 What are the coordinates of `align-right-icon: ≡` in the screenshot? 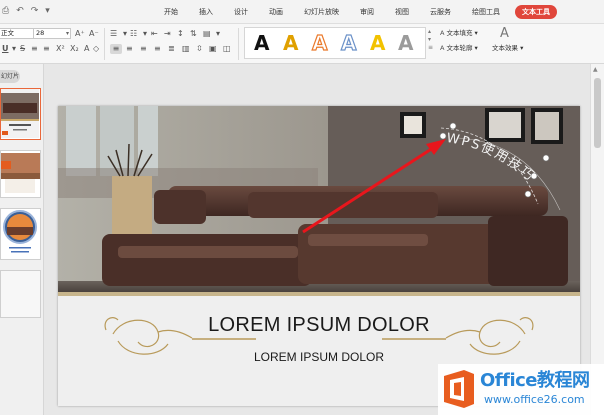 It's located at (143, 49).